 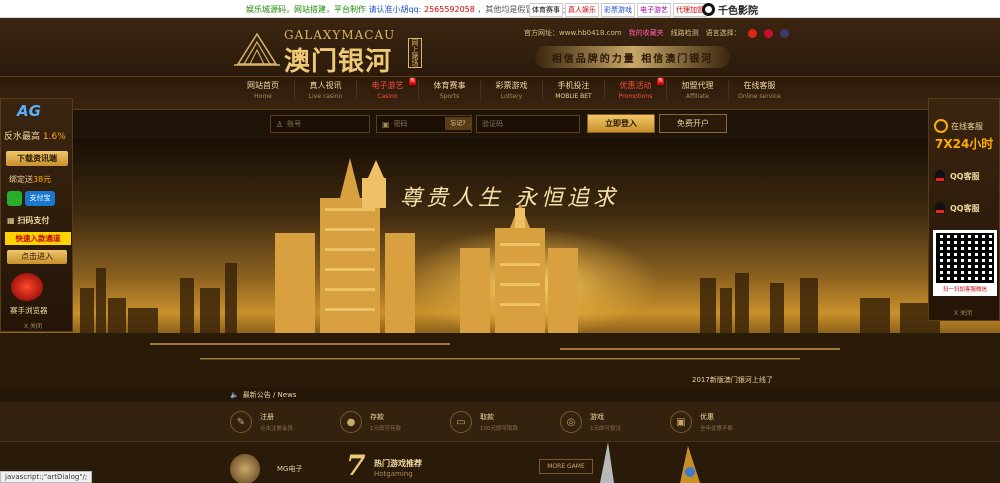 What do you see at coordinates (730, 9) in the screenshot?
I see `brand-badge: 千色影院` at bounding box center [730, 9].